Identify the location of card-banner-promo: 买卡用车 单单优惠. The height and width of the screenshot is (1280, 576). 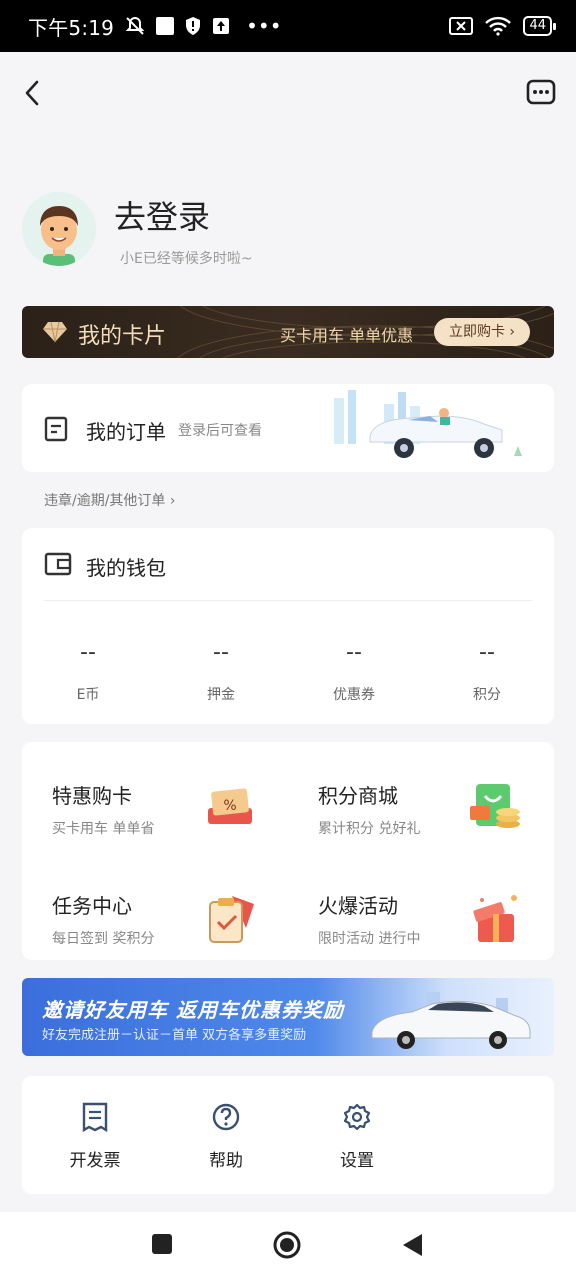
(347, 335).